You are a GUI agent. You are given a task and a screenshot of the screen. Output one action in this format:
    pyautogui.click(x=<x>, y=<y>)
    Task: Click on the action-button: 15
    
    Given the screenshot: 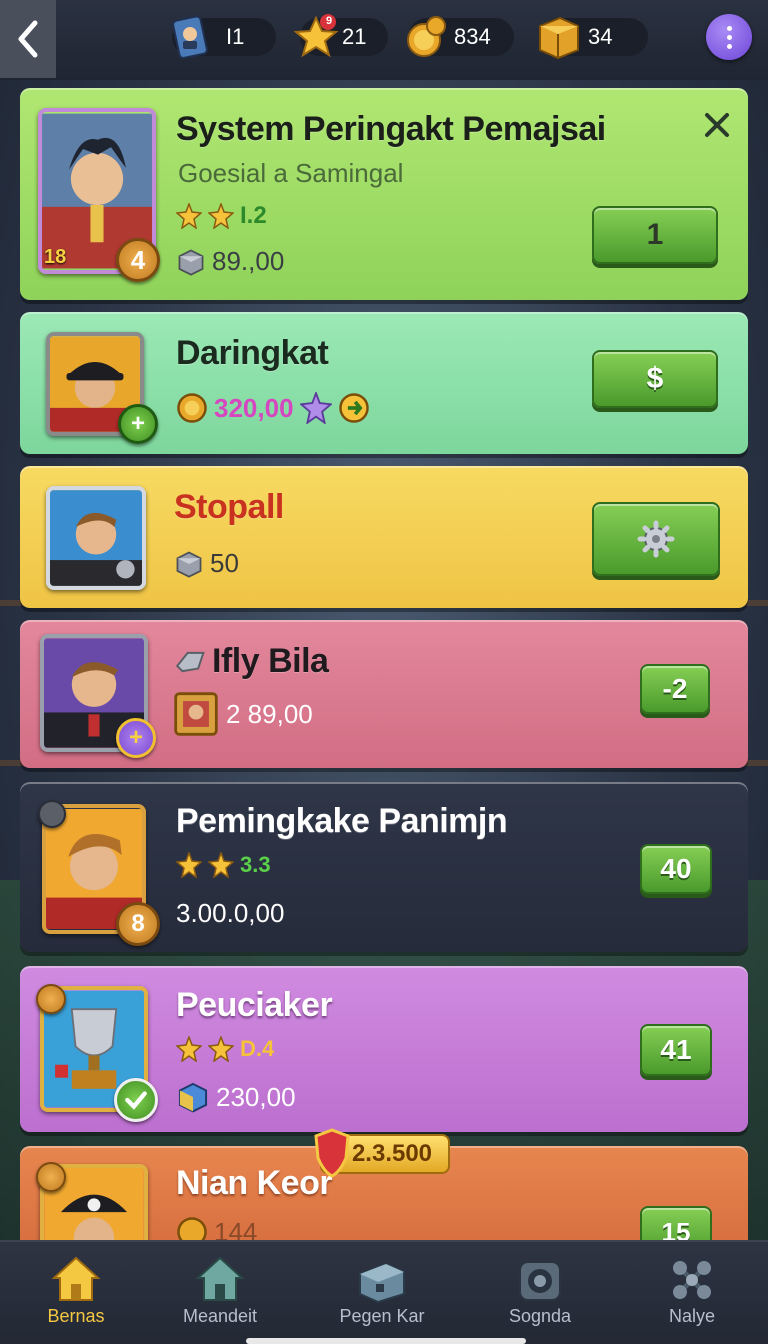 What is the action you would take?
    pyautogui.click(x=676, y=1223)
    